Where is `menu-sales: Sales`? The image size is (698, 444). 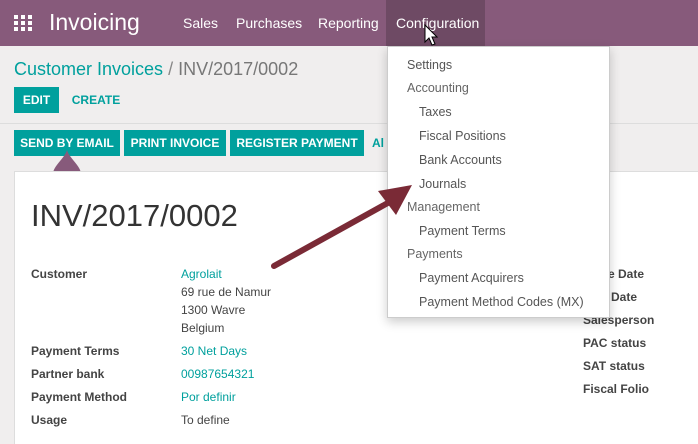
menu-sales: Sales is located at coordinates (200, 23).